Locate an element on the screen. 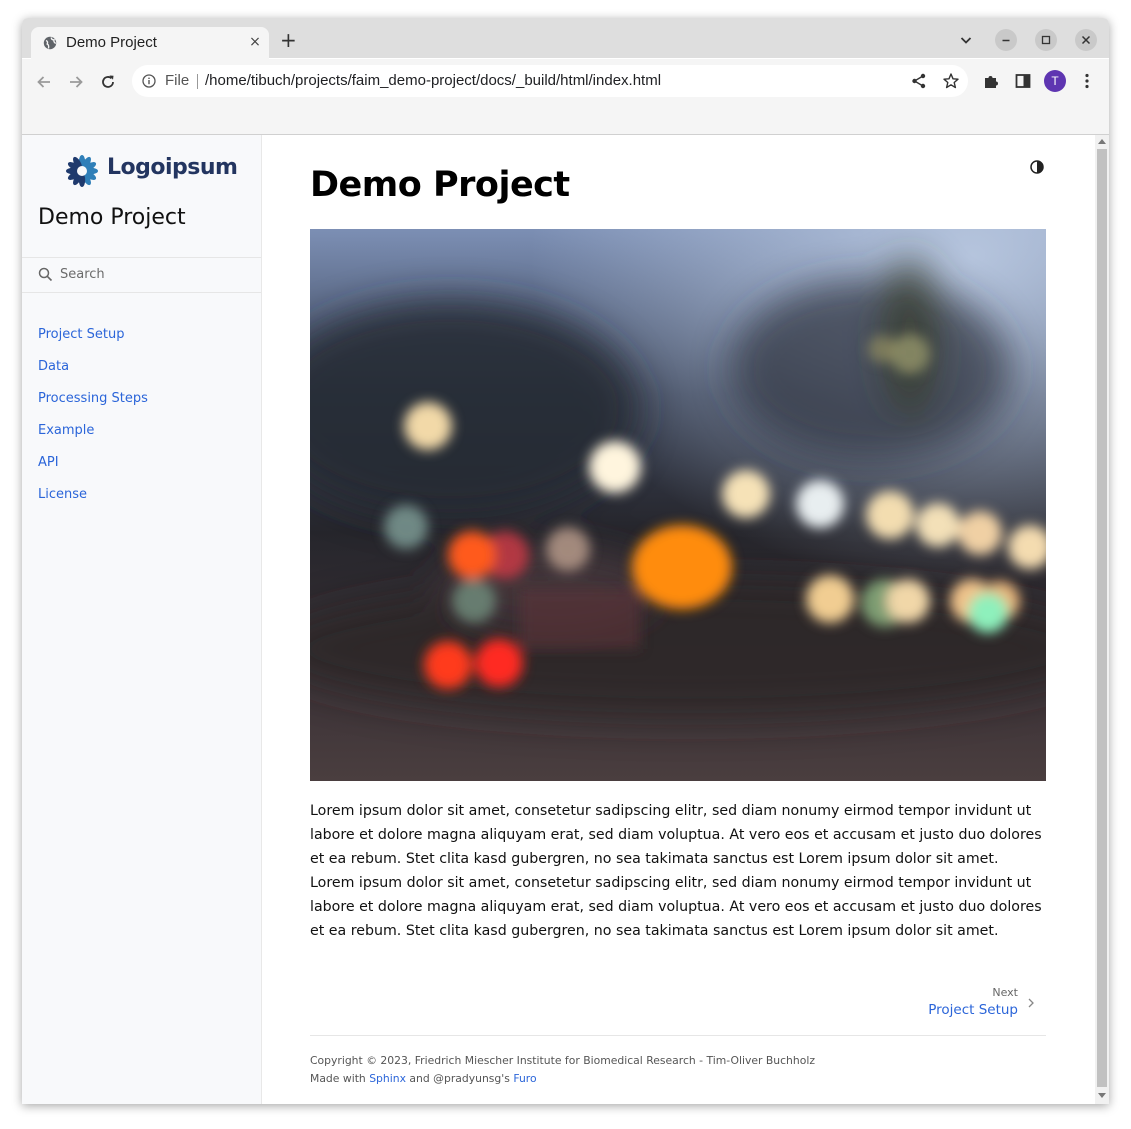 This screenshot has width=1131, height=1129. sidebar-item: Project Setup is located at coordinates (93, 339).